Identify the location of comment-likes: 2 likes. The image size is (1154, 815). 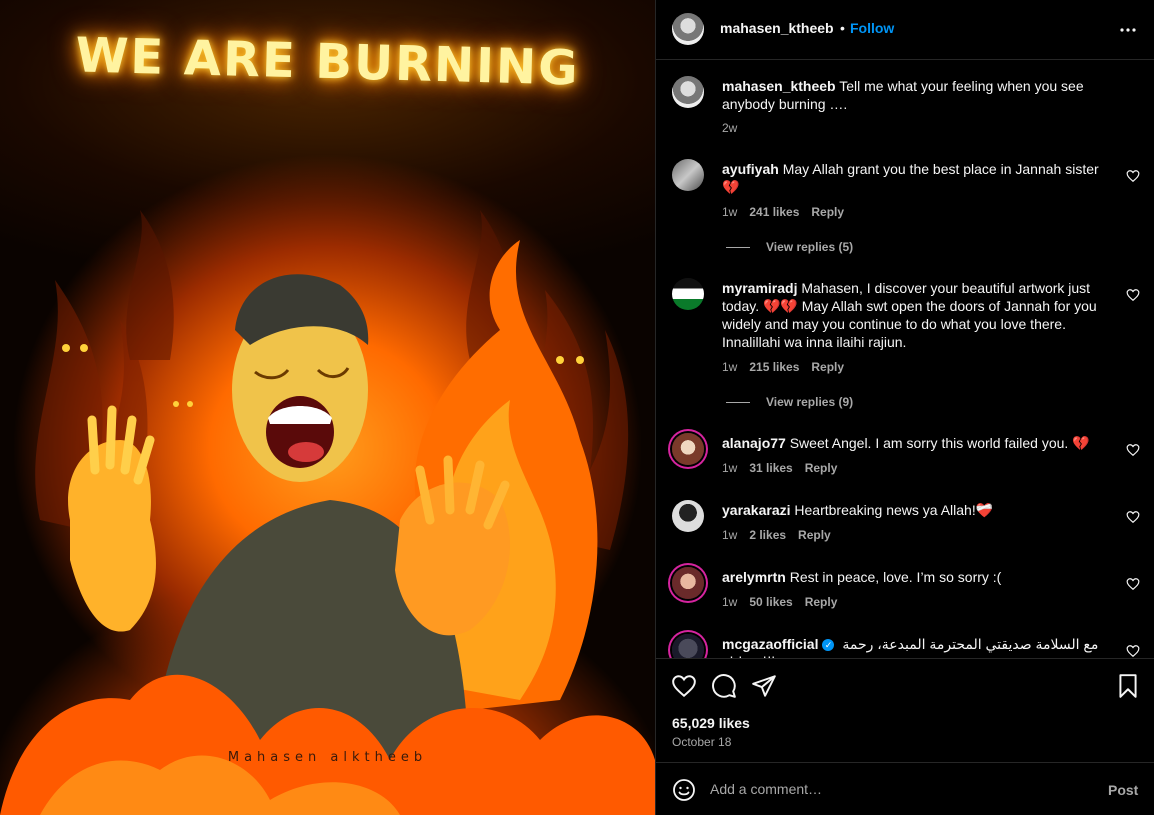
(767, 535).